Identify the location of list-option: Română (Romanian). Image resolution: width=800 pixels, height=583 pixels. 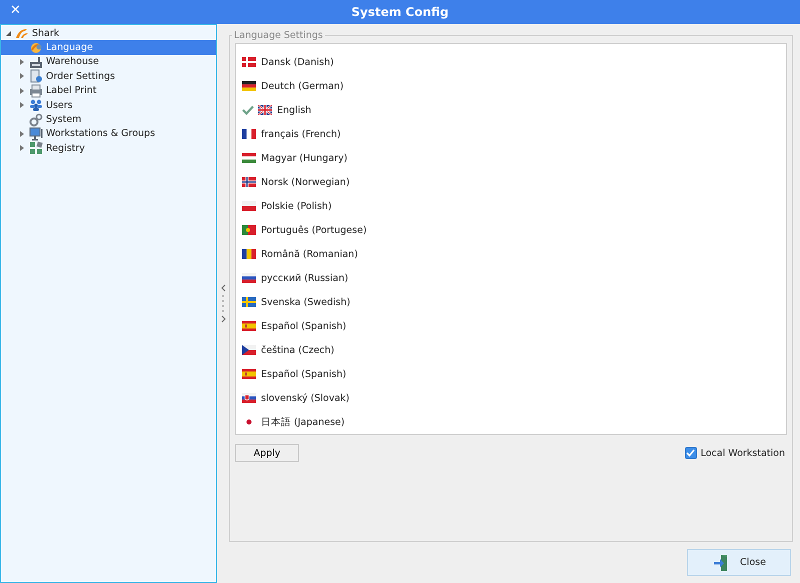
(511, 254).